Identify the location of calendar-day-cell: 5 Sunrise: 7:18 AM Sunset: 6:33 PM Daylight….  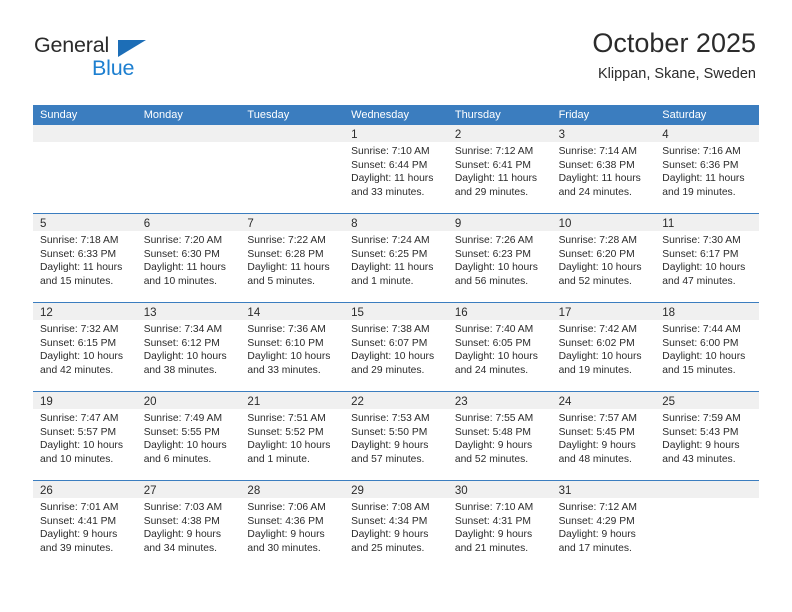
(85, 258).